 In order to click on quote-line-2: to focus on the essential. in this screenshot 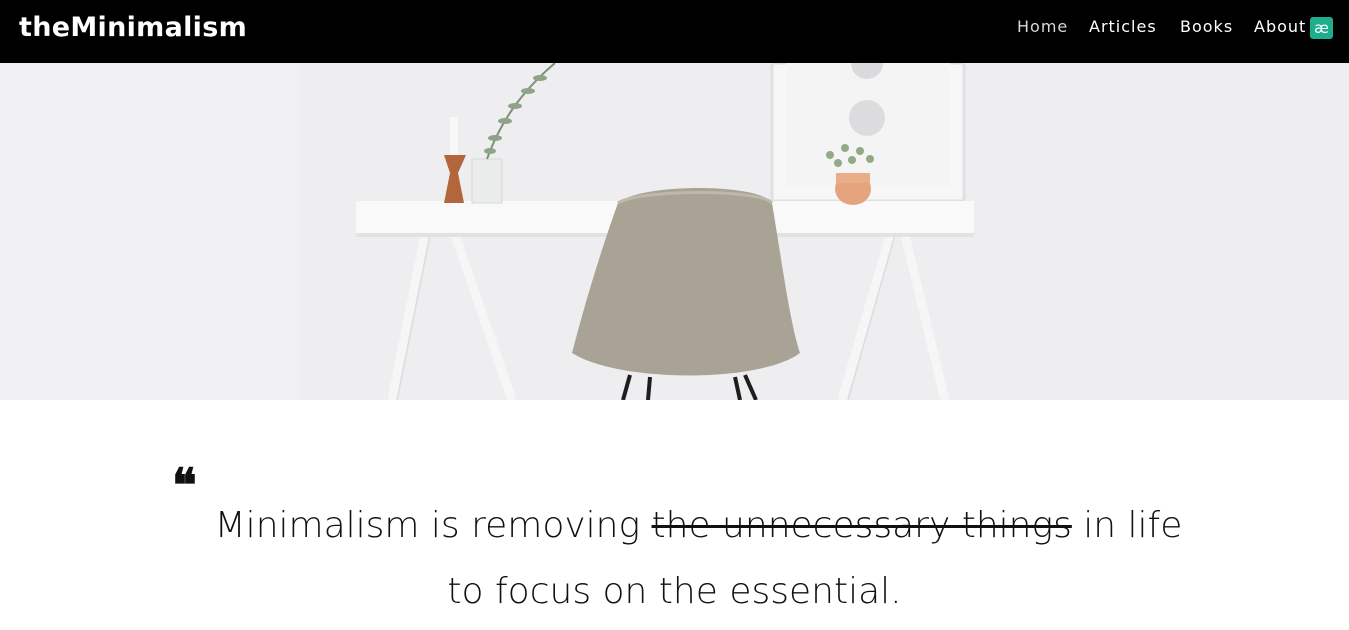, I will do `click(674, 591)`.